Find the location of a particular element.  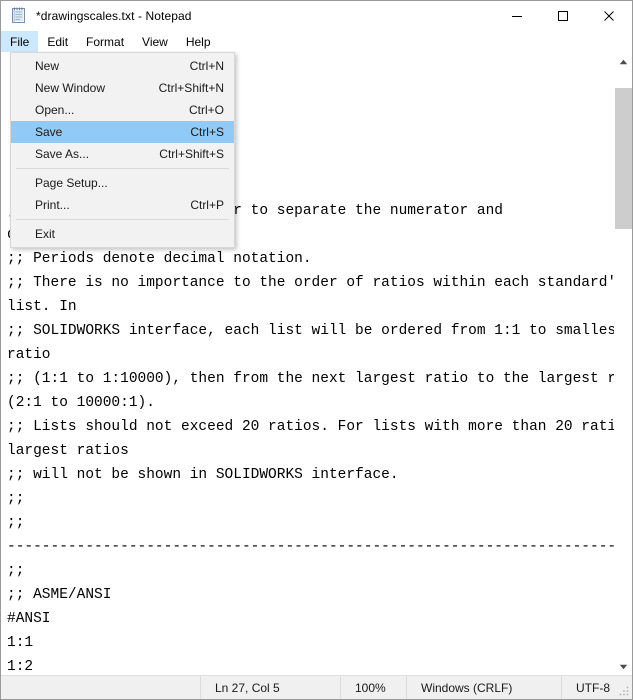

maximize-button is located at coordinates (563, 16).